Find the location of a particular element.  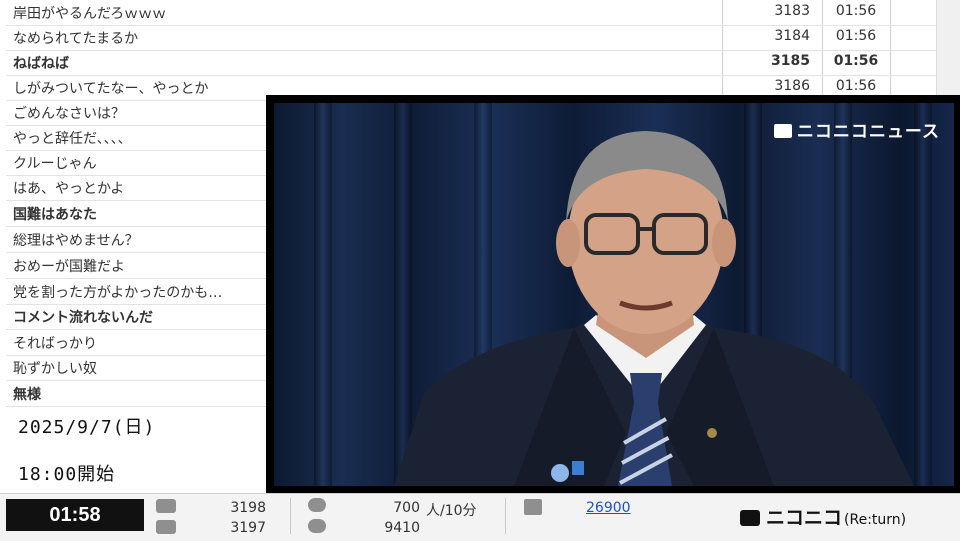

niconico-news-logo: ニコニコニュース is located at coordinates (856, 129).